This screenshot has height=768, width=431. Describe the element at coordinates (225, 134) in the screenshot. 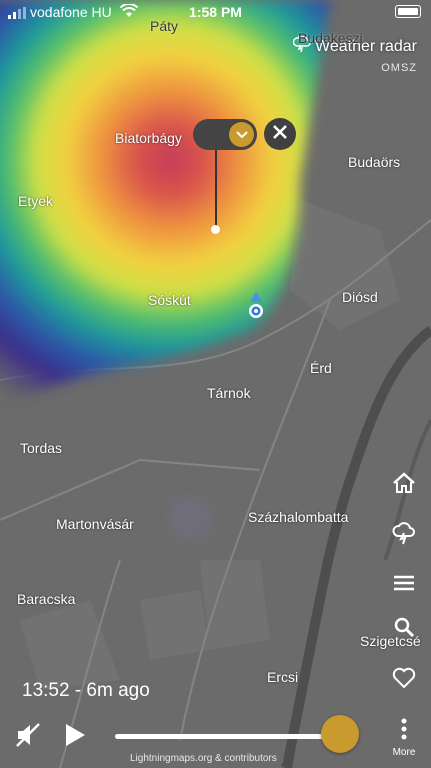

I see `marker-toggle` at that location.